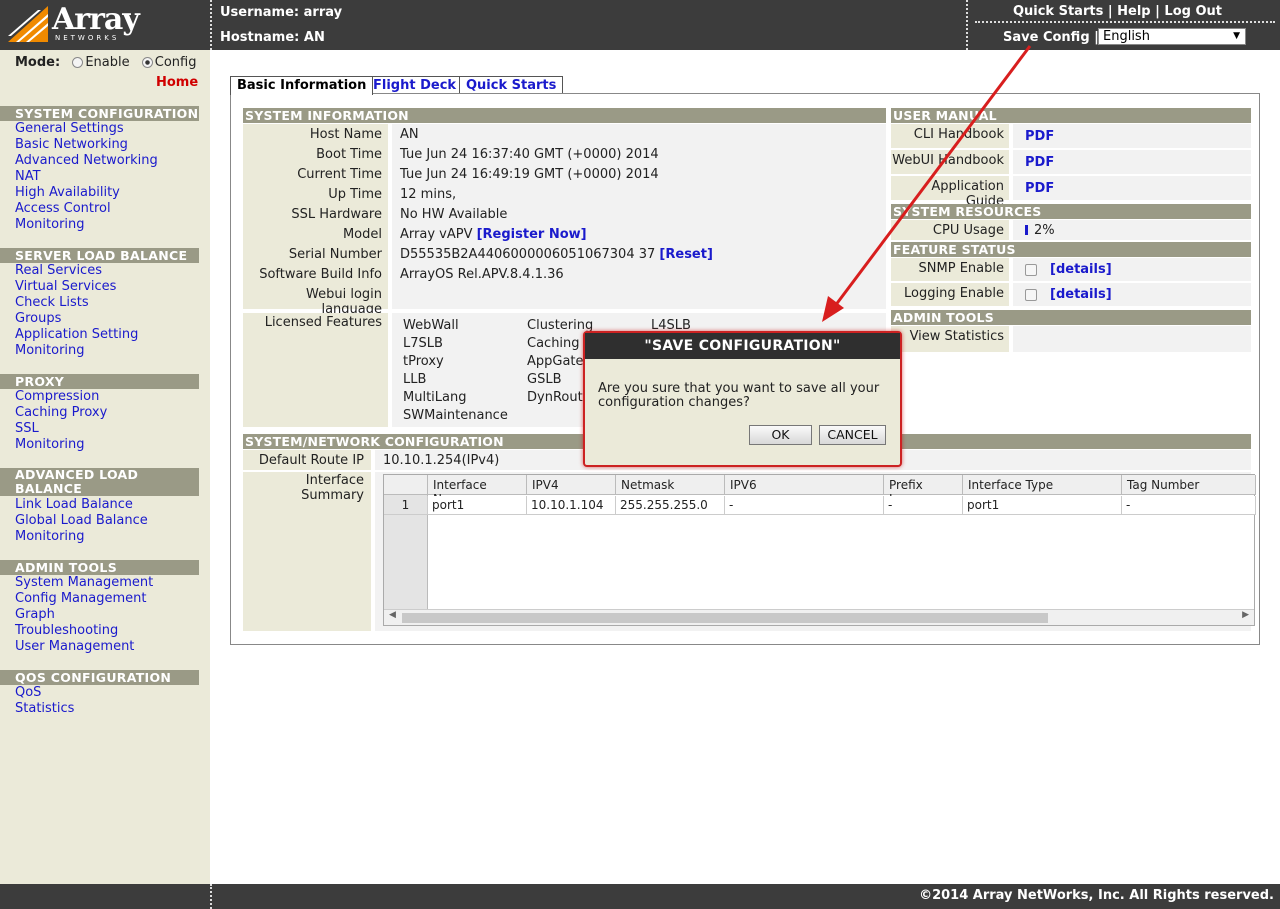 The width and height of the screenshot is (1280, 909). Describe the element at coordinates (932, 176) in the screenshot. I see `arrow-line` at that location.